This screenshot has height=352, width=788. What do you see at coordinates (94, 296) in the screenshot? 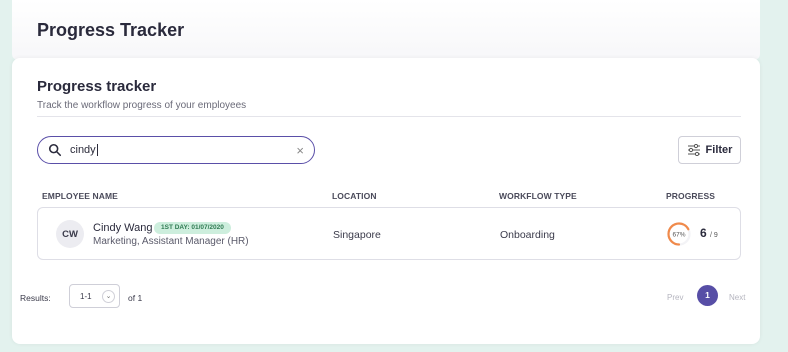
I see `results-range-select: 1-1 ⌄` at bounding box center [94, 296].